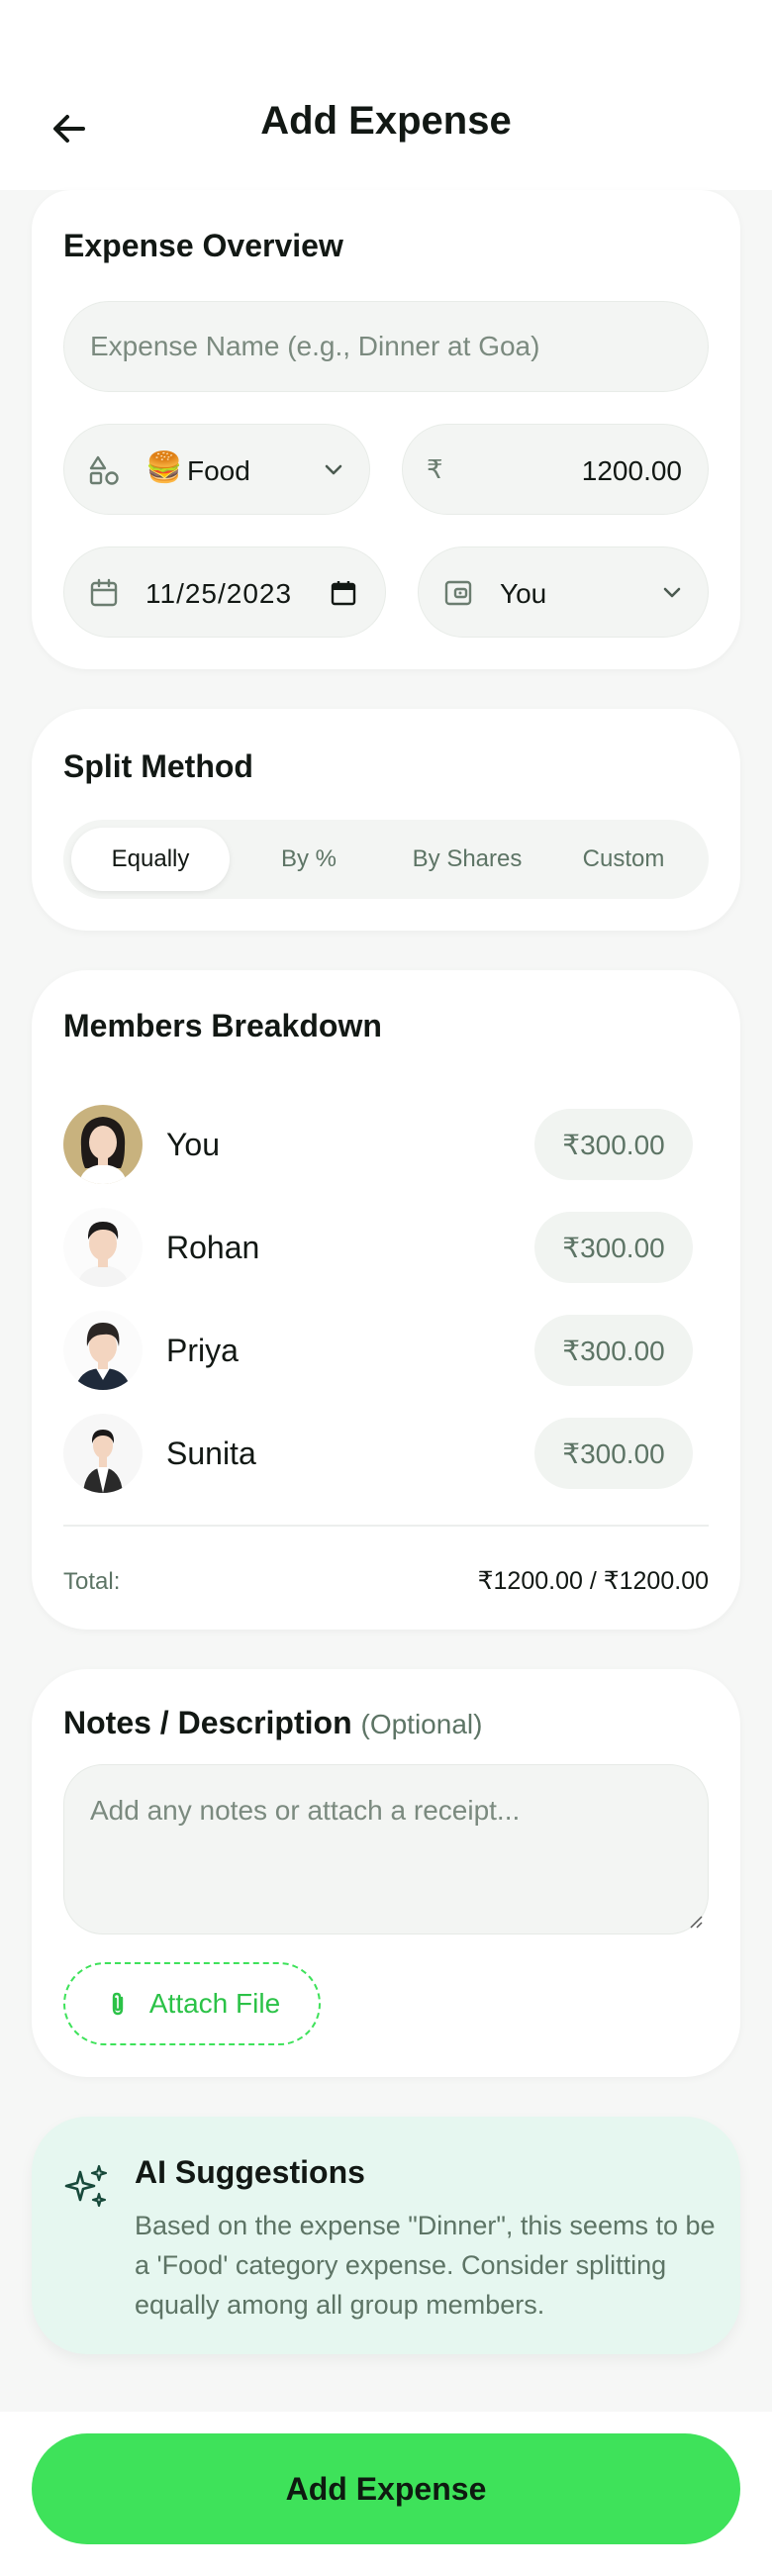 This screenshot has width=772, height=2576. Describe the element at coordinates (104, 470) in the screenshot. I see `category-shapes-icon` at that location.